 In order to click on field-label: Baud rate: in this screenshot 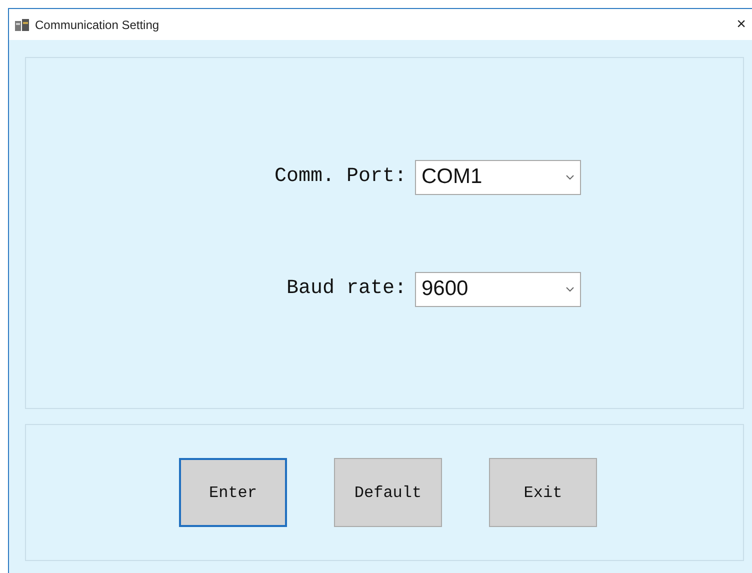, I will do `click(345, 289)`.